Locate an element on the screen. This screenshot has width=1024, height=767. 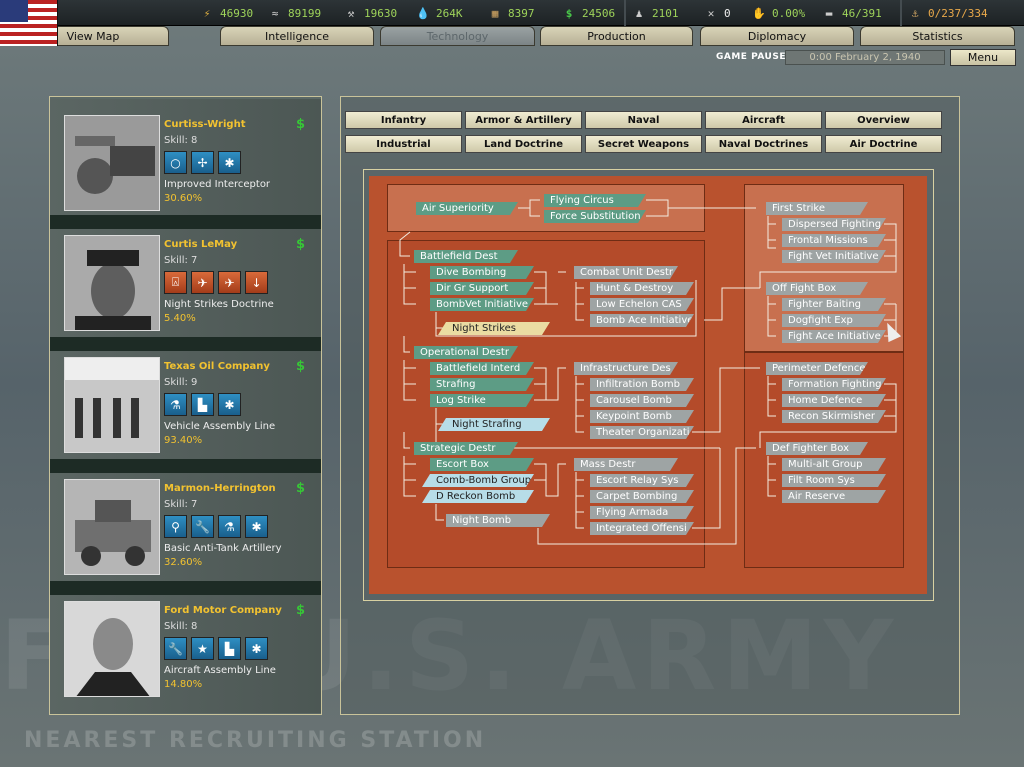
aircraft-engine-photo is located at coordinates (112, 163).